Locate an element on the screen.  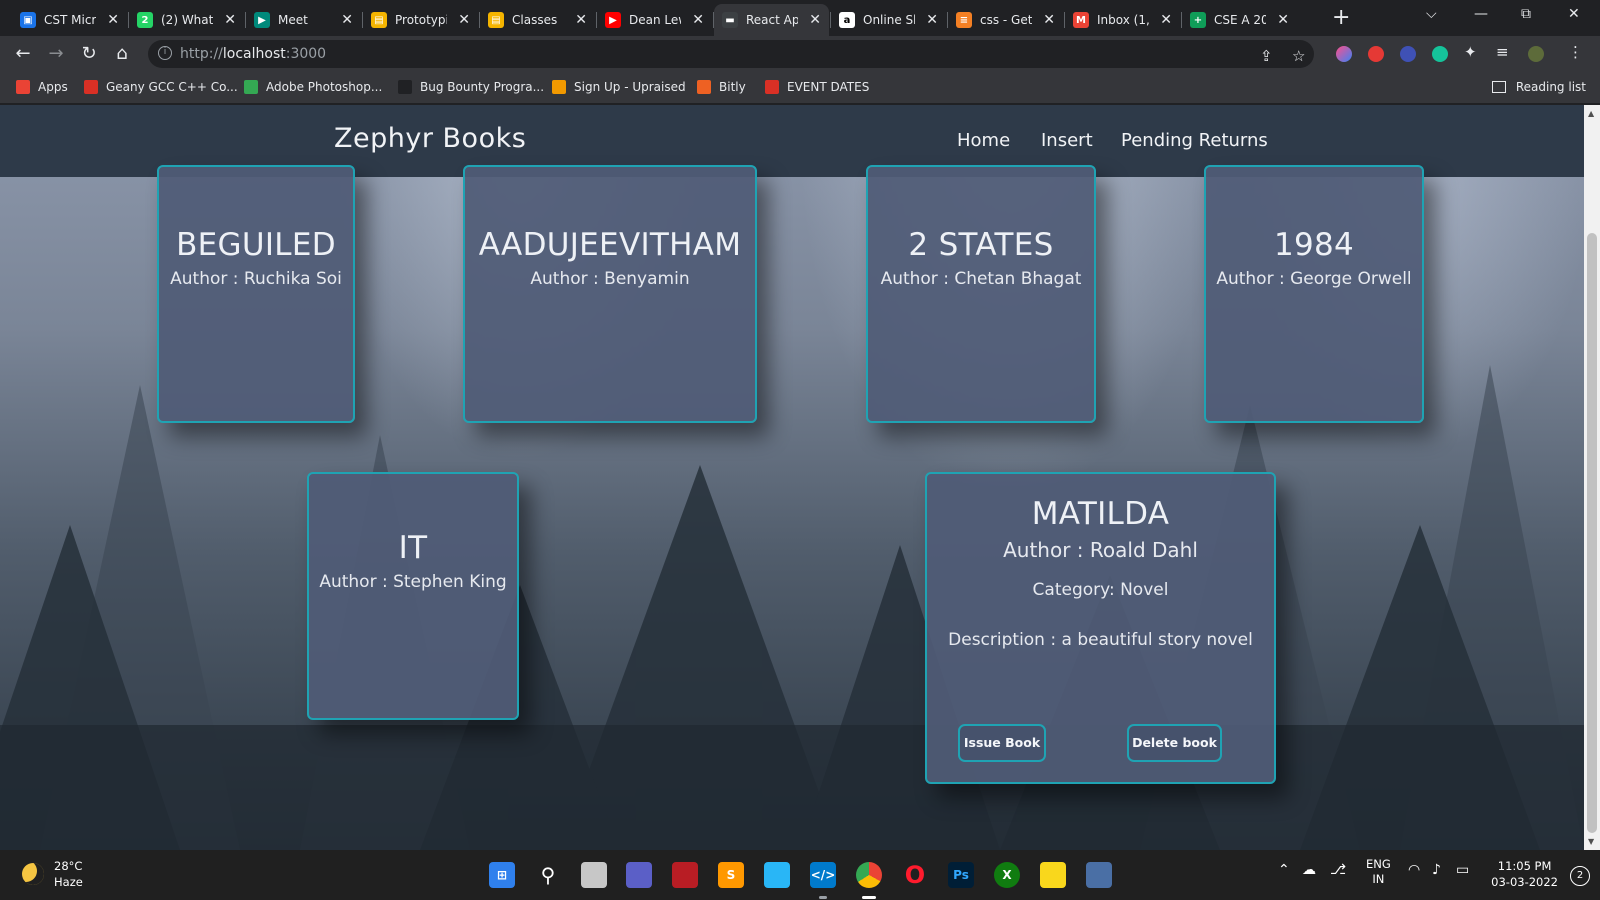
browser-tab: ▶ Dean Lew ✕ is located at coordinates (654, 20).